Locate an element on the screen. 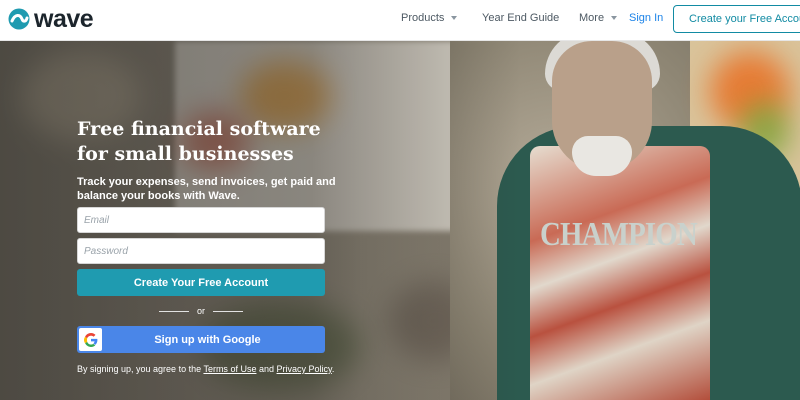 The height and width of the screenshot is (400, 800). legal-period: . is located at coordinates (333, 369).